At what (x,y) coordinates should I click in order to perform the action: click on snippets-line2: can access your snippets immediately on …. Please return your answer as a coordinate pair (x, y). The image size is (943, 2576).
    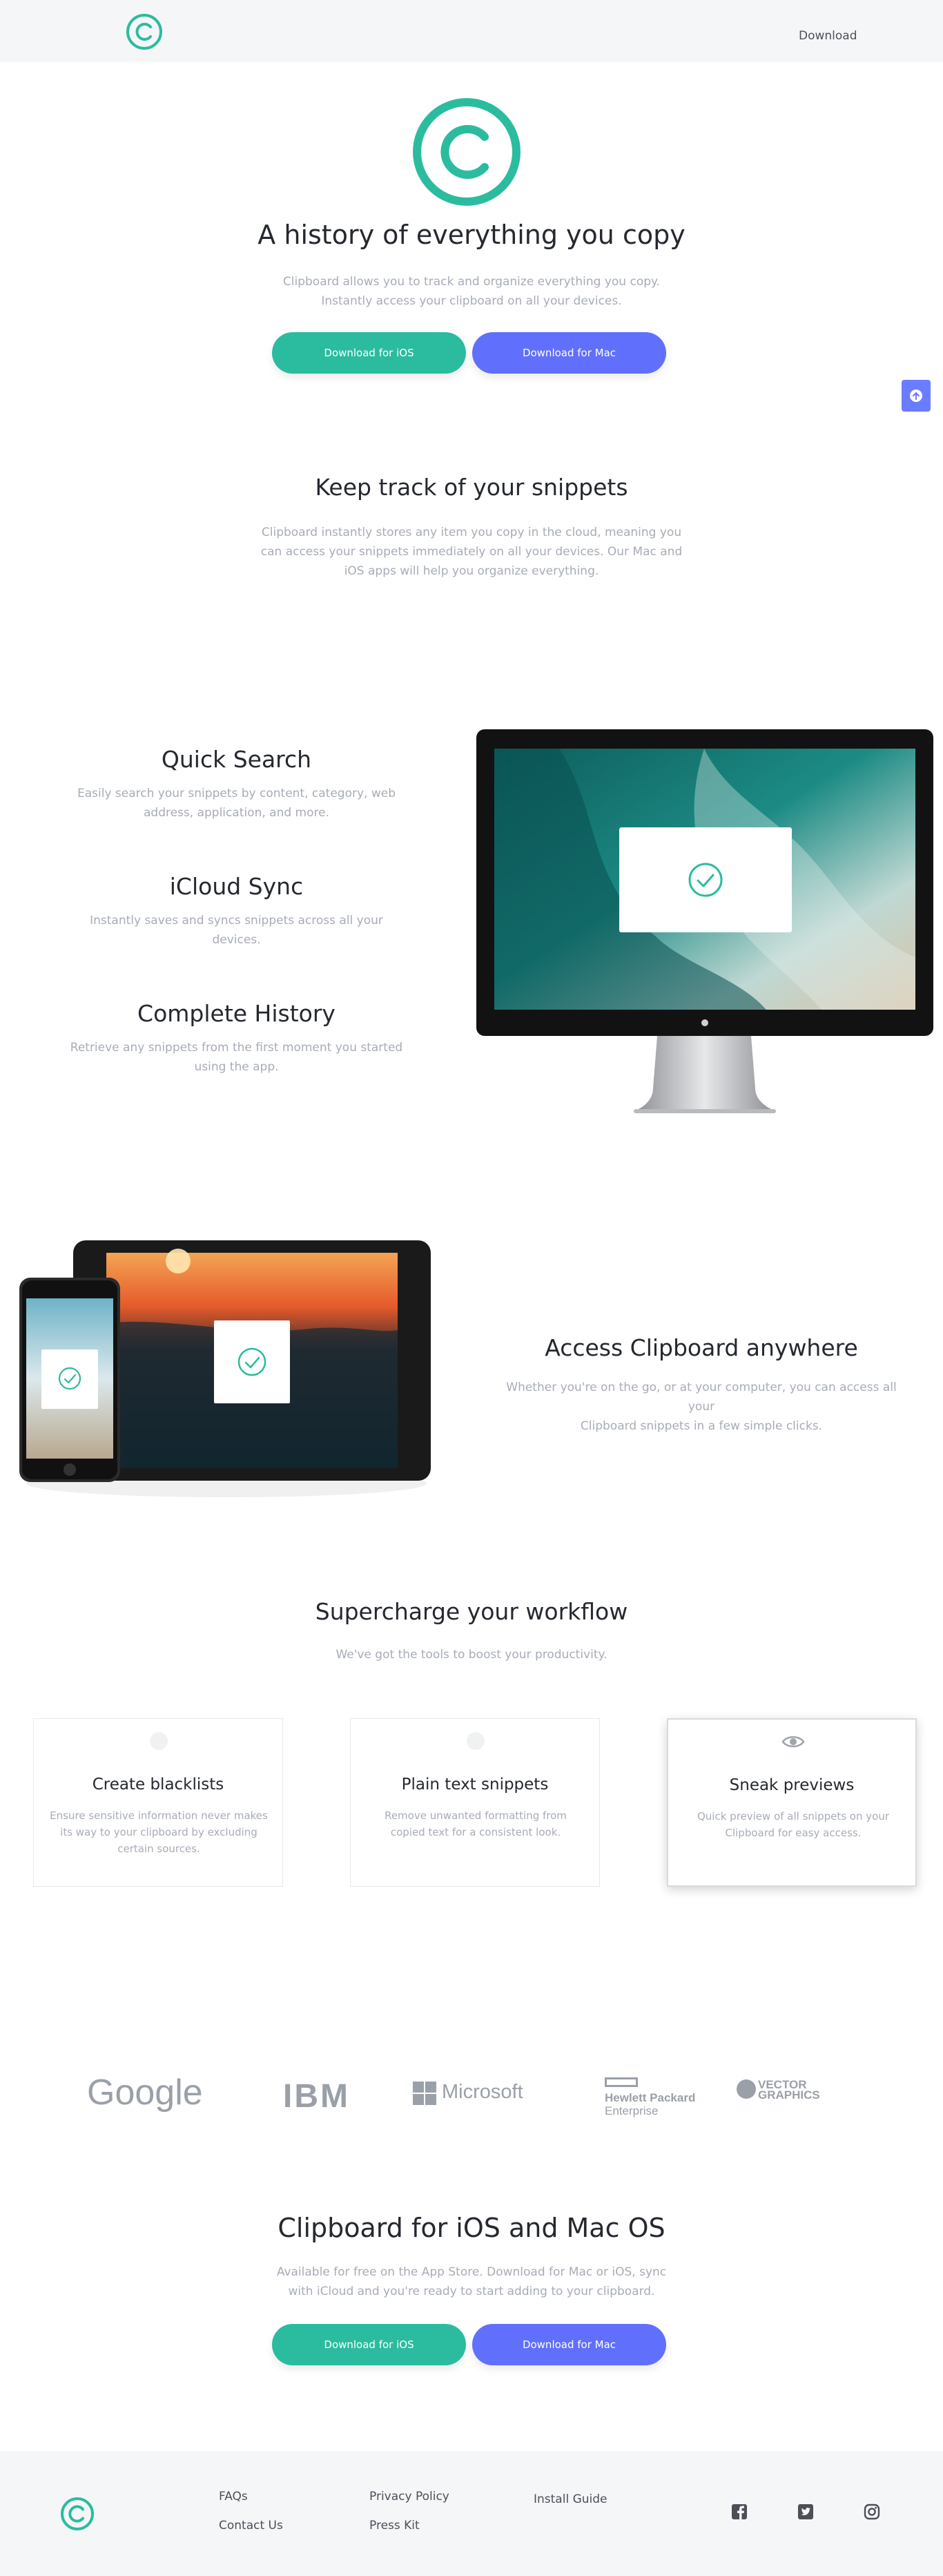
    Looking at the image, I should click on (471, 552).